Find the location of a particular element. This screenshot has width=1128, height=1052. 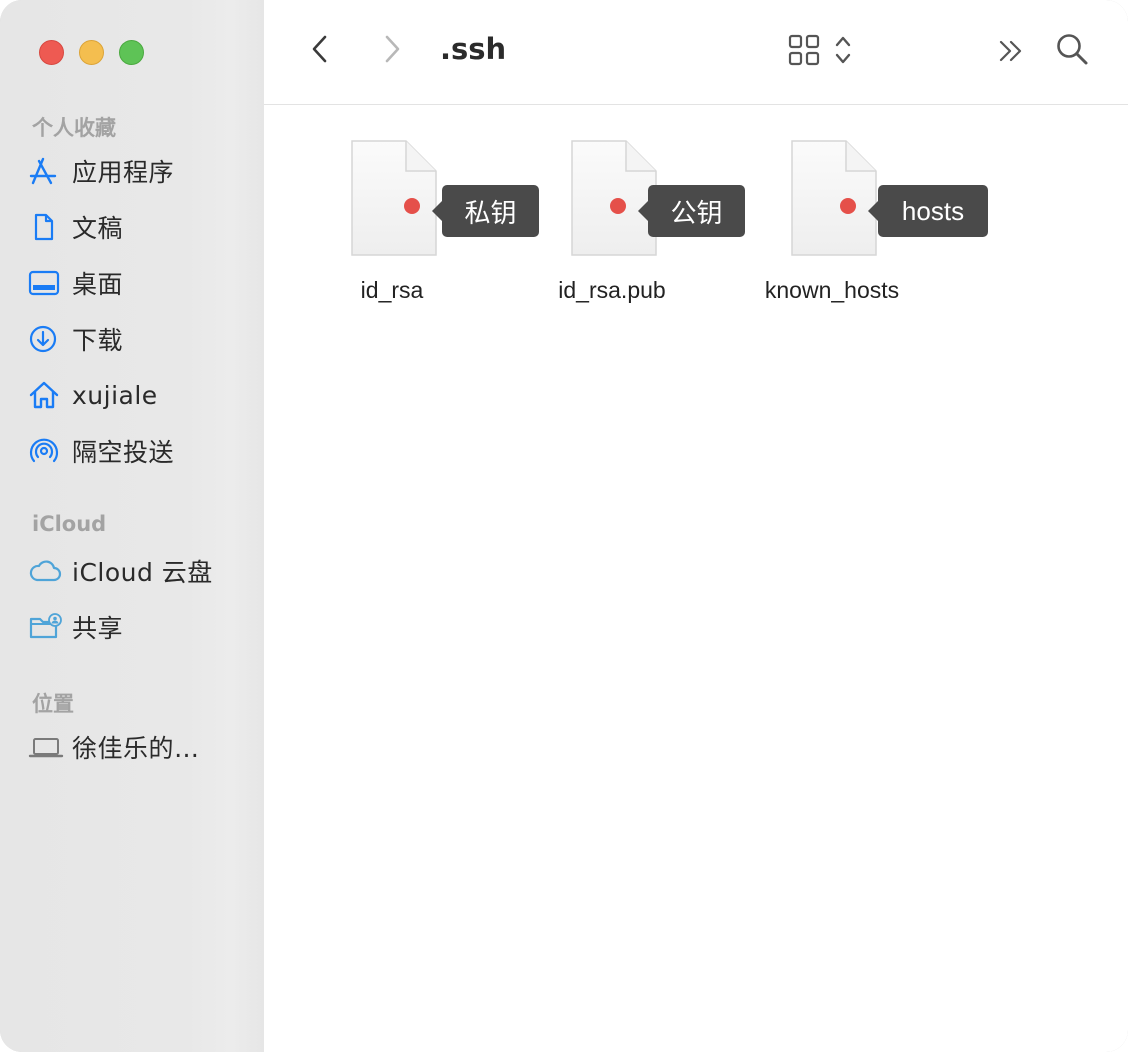

icloud-section-title: iCloud is located at coordinates (69, 524).